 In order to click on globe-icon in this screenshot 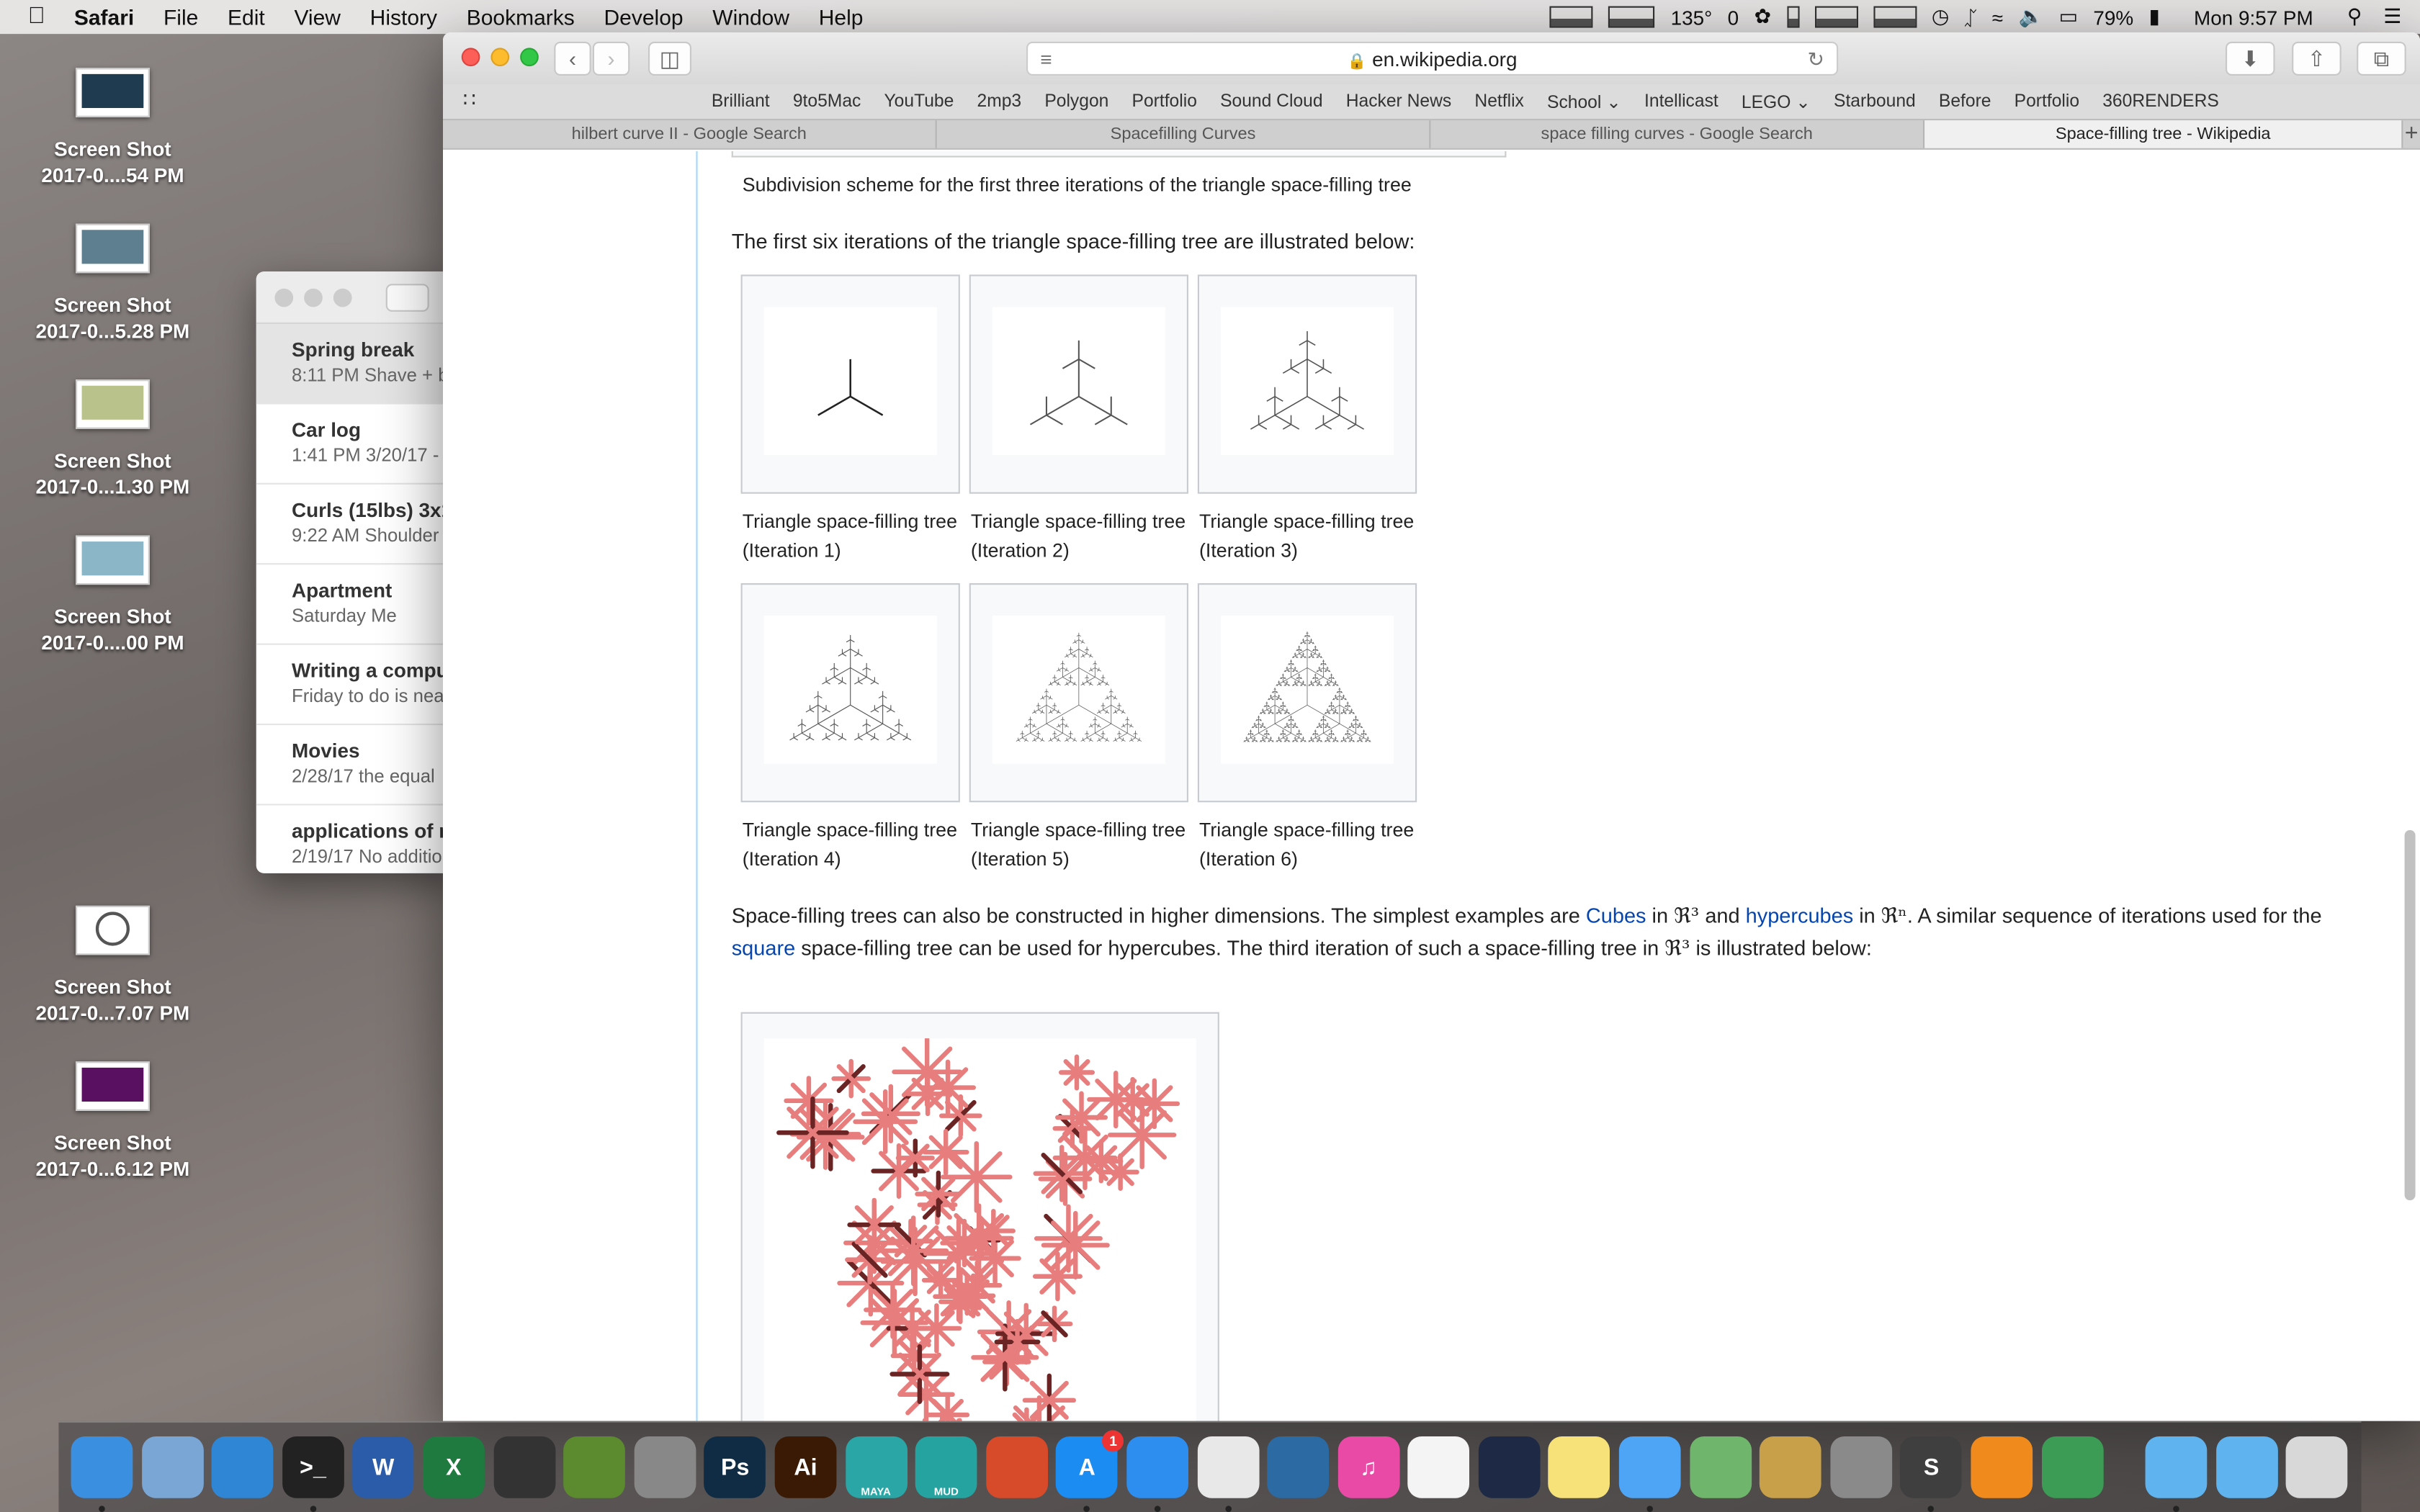, I will do `click(2072, 1467)`.